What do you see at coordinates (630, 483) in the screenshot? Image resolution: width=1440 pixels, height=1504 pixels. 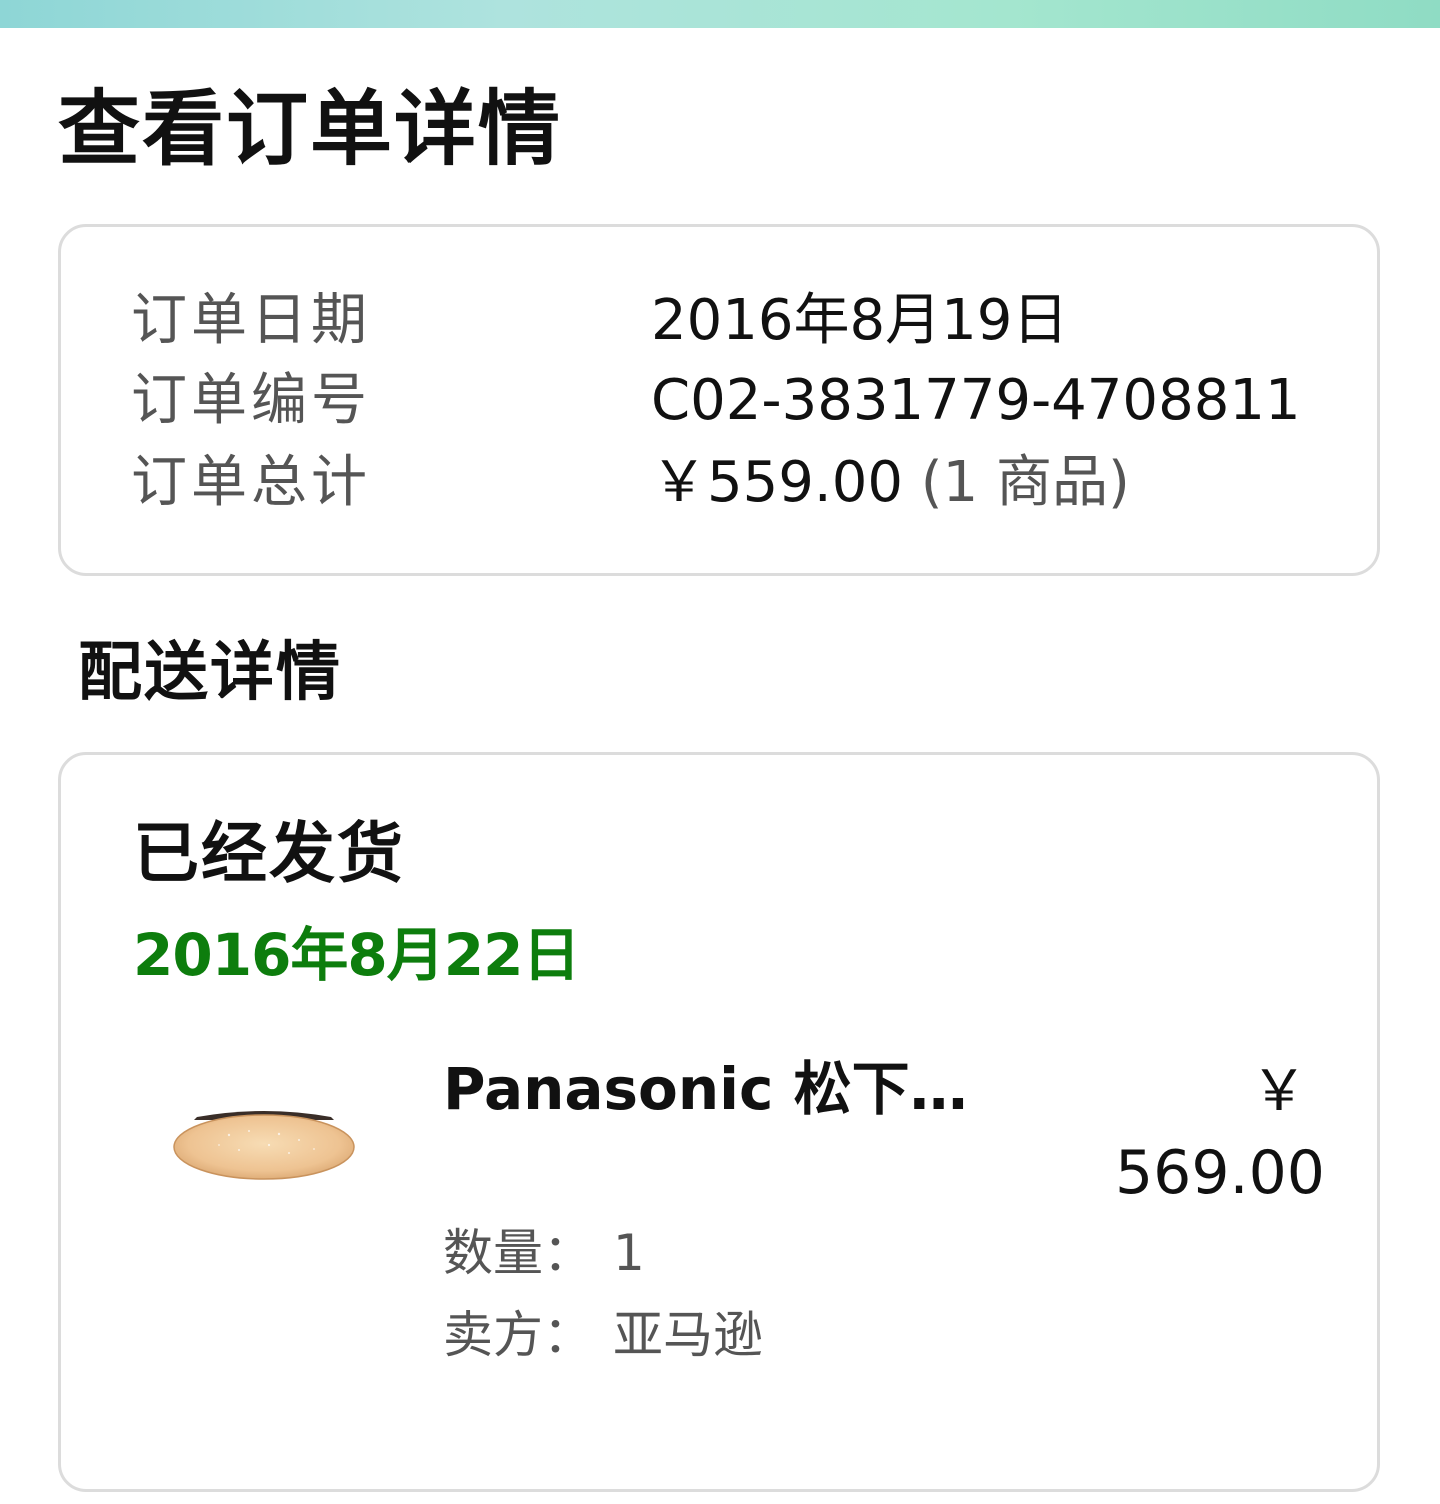 I see `order-total-row: 订单总计 ￥559.00 (1 商品)` at bounding box center [630, 483].